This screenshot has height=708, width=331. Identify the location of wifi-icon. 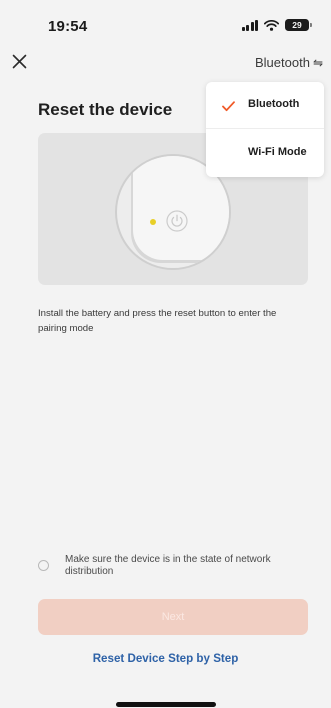
(271, 25).